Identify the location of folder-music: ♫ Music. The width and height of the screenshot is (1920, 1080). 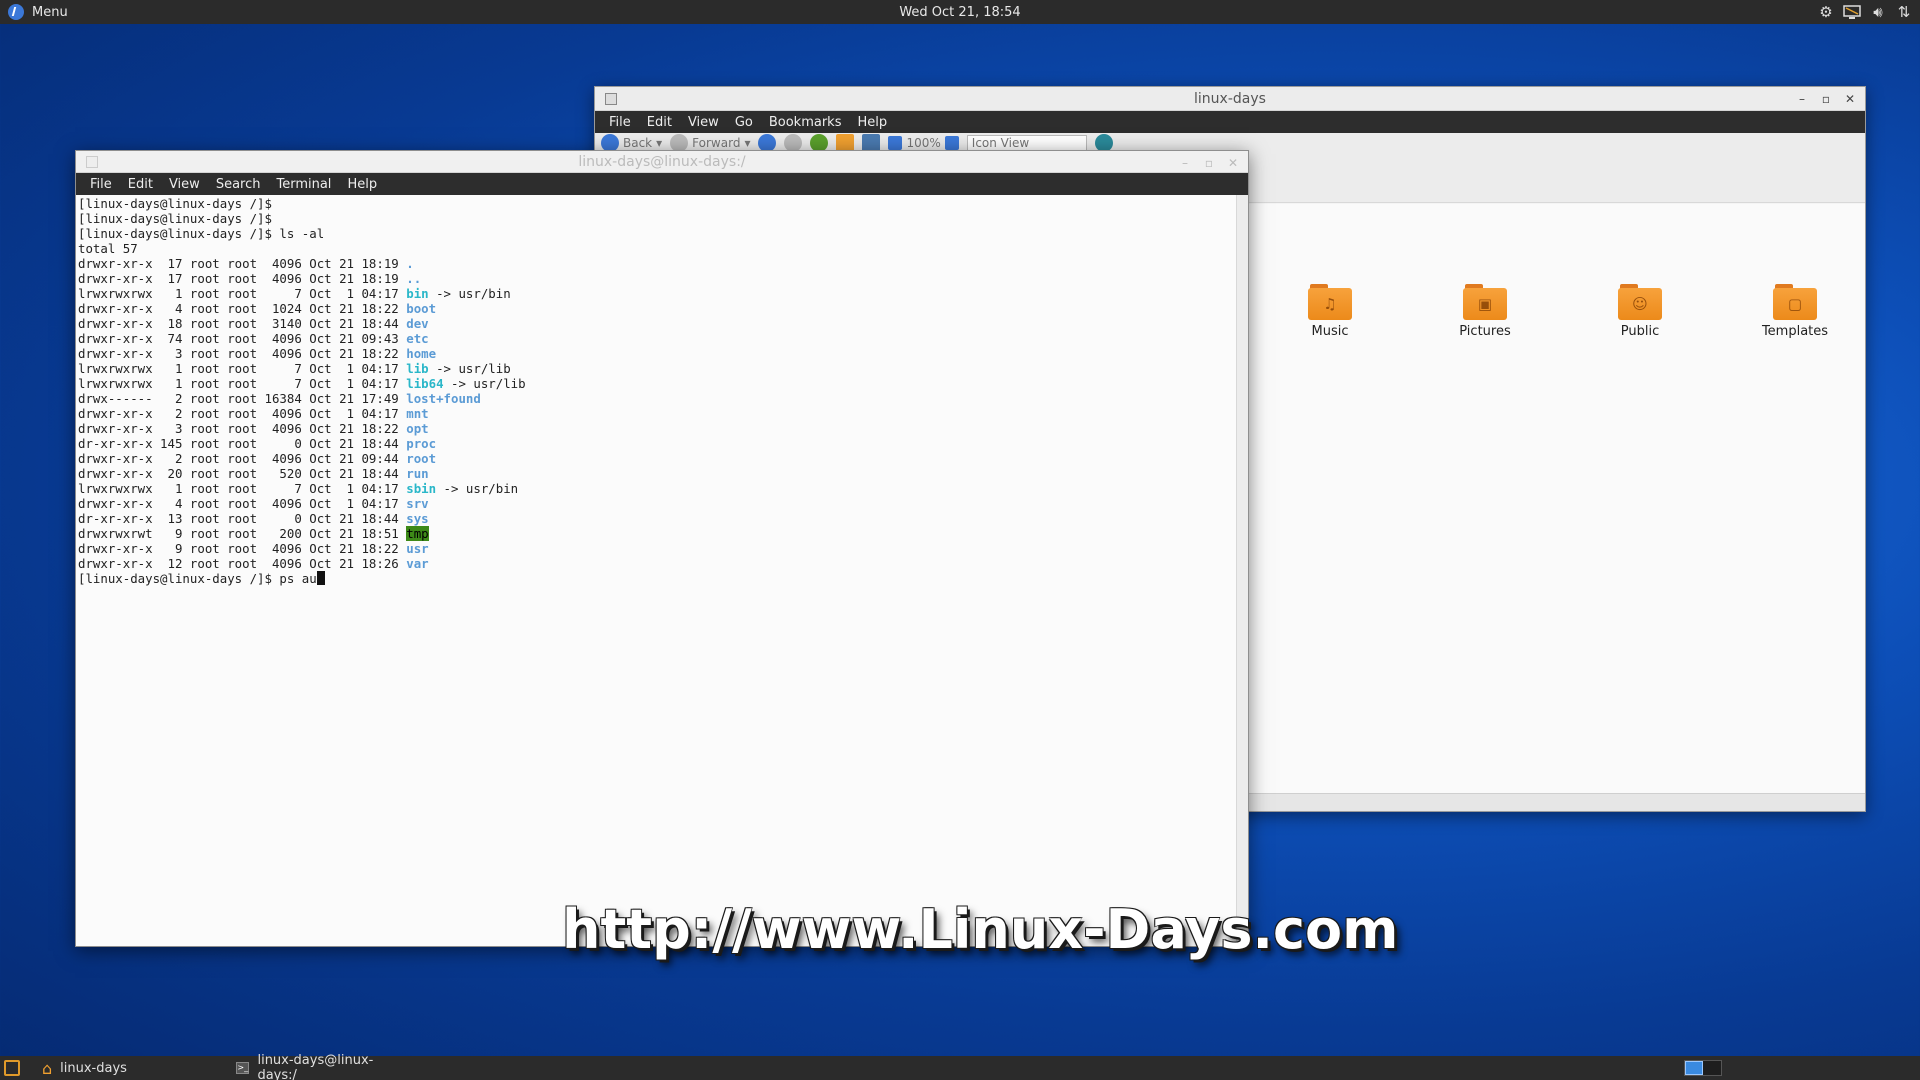
(1330, 311).